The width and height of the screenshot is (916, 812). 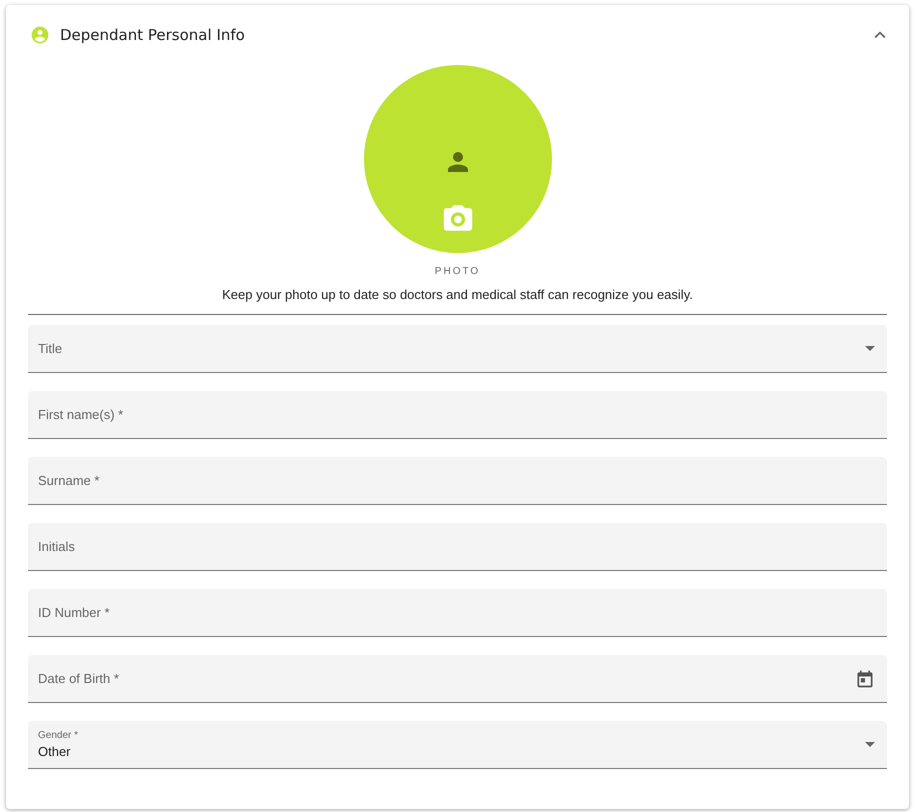 I want to click on field-label: ID Number *, so click(x=74, y=612).